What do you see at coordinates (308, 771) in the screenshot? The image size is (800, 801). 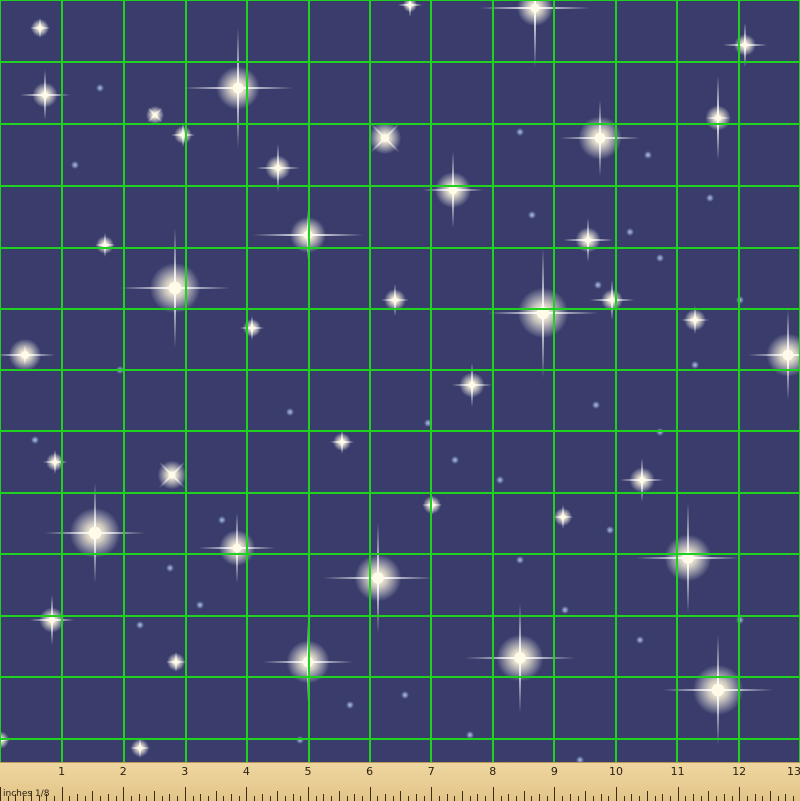 I see `ruler-number: 5` at bounding box center [308, 771].